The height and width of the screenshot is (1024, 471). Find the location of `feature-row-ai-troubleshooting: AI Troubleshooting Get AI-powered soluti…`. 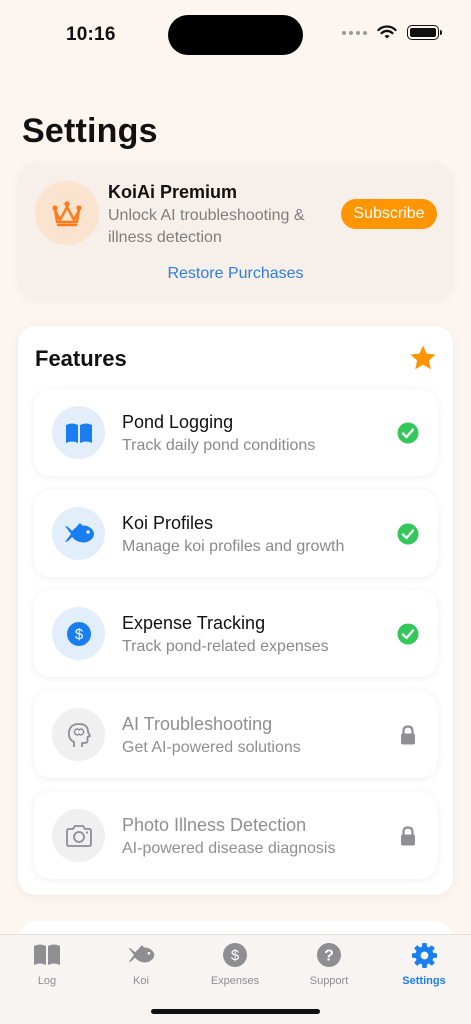

feature-row-ai-troubleshooting: AI Troubleshooting Get AI-powered soluti… is located at coordinates (235, 734).